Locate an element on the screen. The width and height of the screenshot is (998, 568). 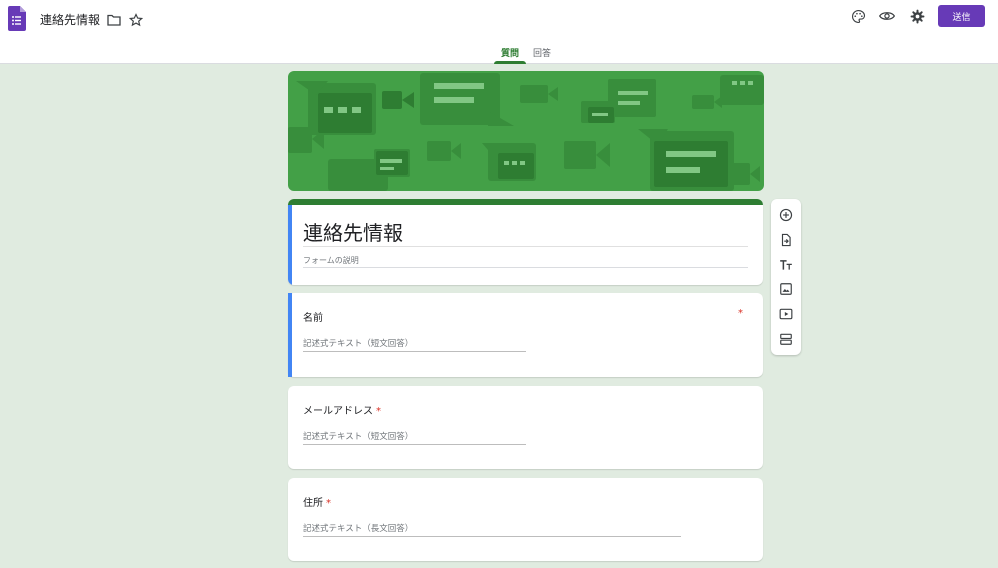
preview-eye-icon is located at coordinates (887, 16).